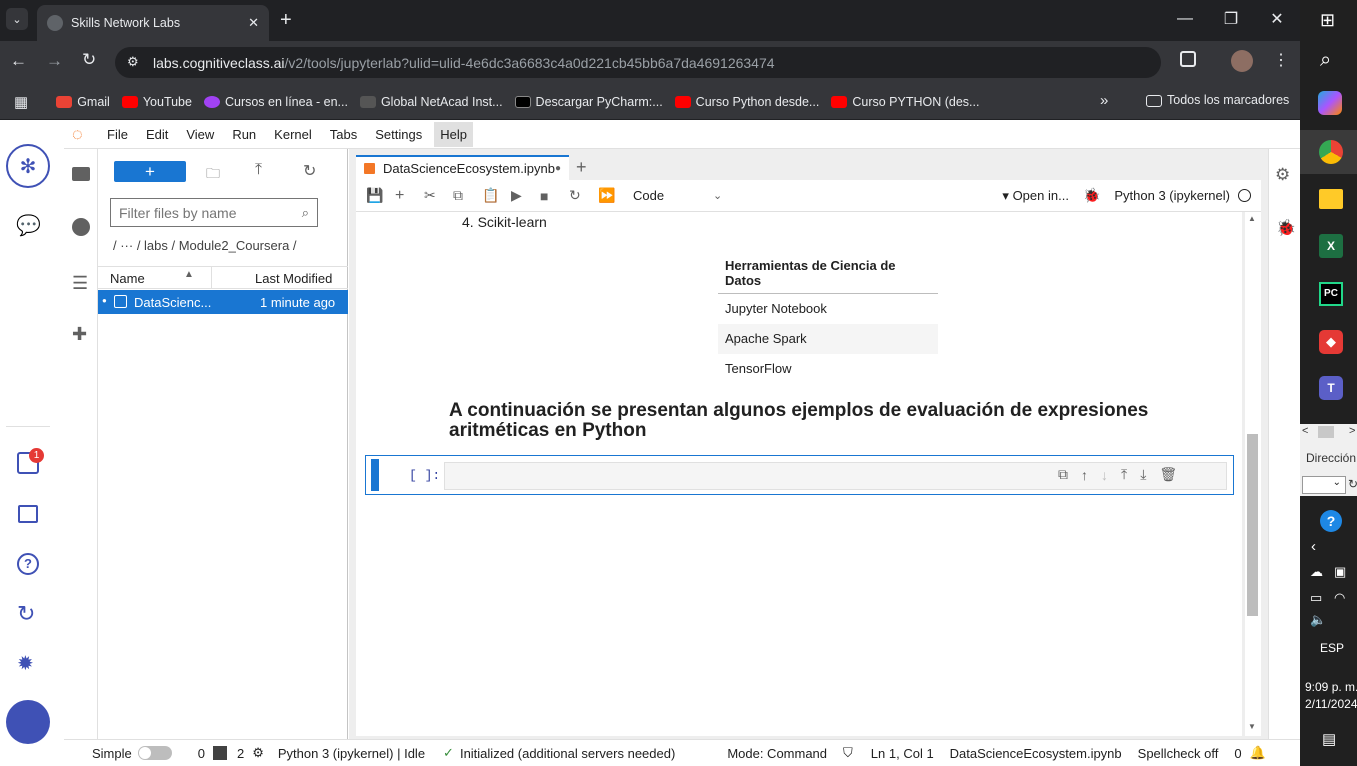  Describe the element at coordinates (54, 61) in the screenshot. I see `forward-icon: →` at that location.